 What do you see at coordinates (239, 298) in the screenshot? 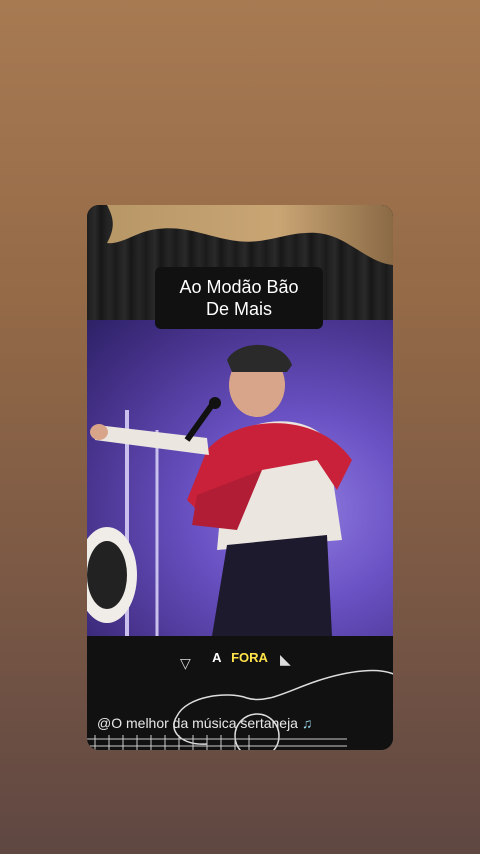
I see `song-title: Ao Modão Bão De Mais` at bounding box center [239, 298].